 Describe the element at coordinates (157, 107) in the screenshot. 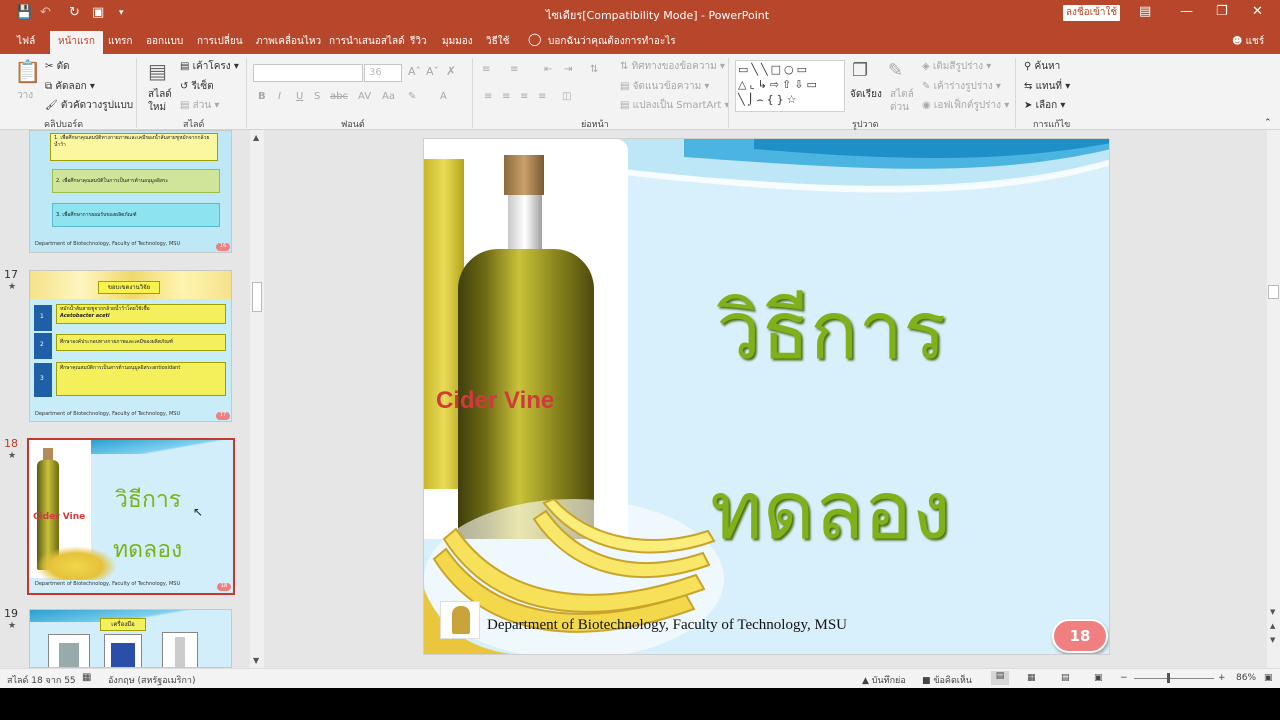

I see `new-slide-label-2: ใหม่` at that location.